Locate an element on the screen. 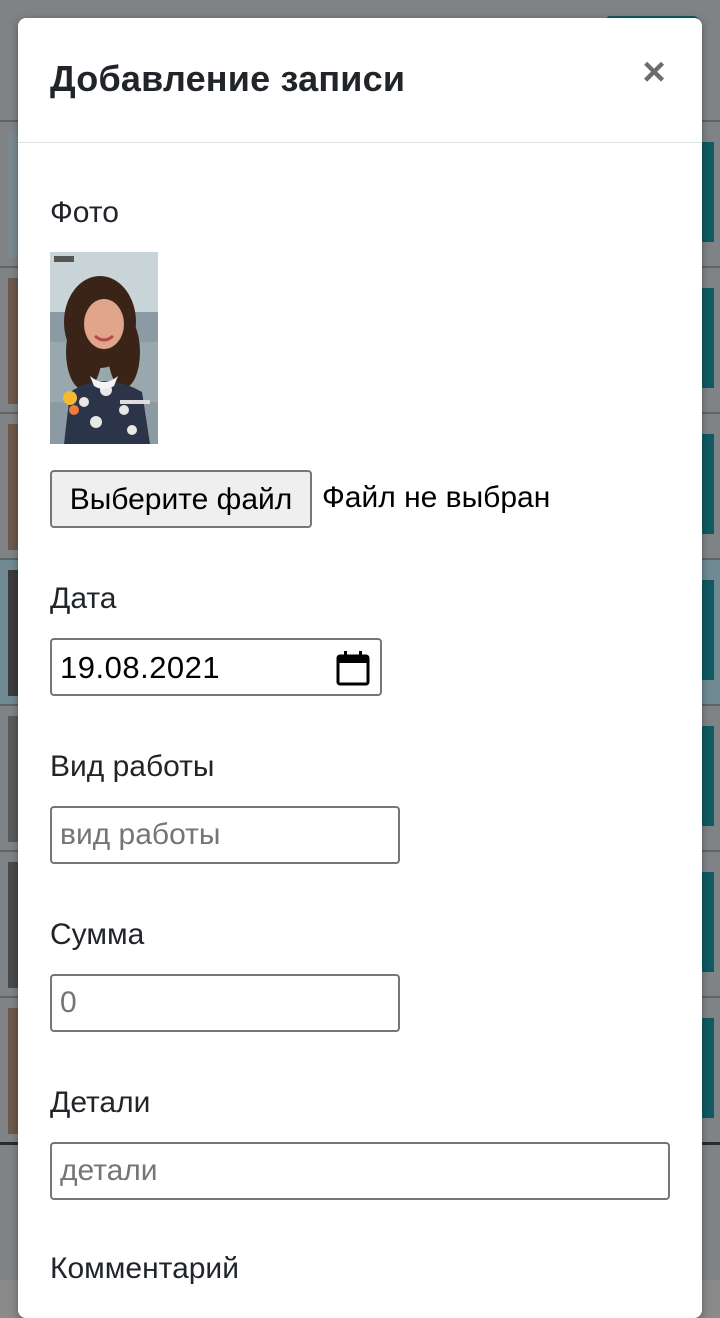 Image resolution: width=720 pixels, height=1318 pixels. details-label: Детали is located at coordinates (100, 1102).